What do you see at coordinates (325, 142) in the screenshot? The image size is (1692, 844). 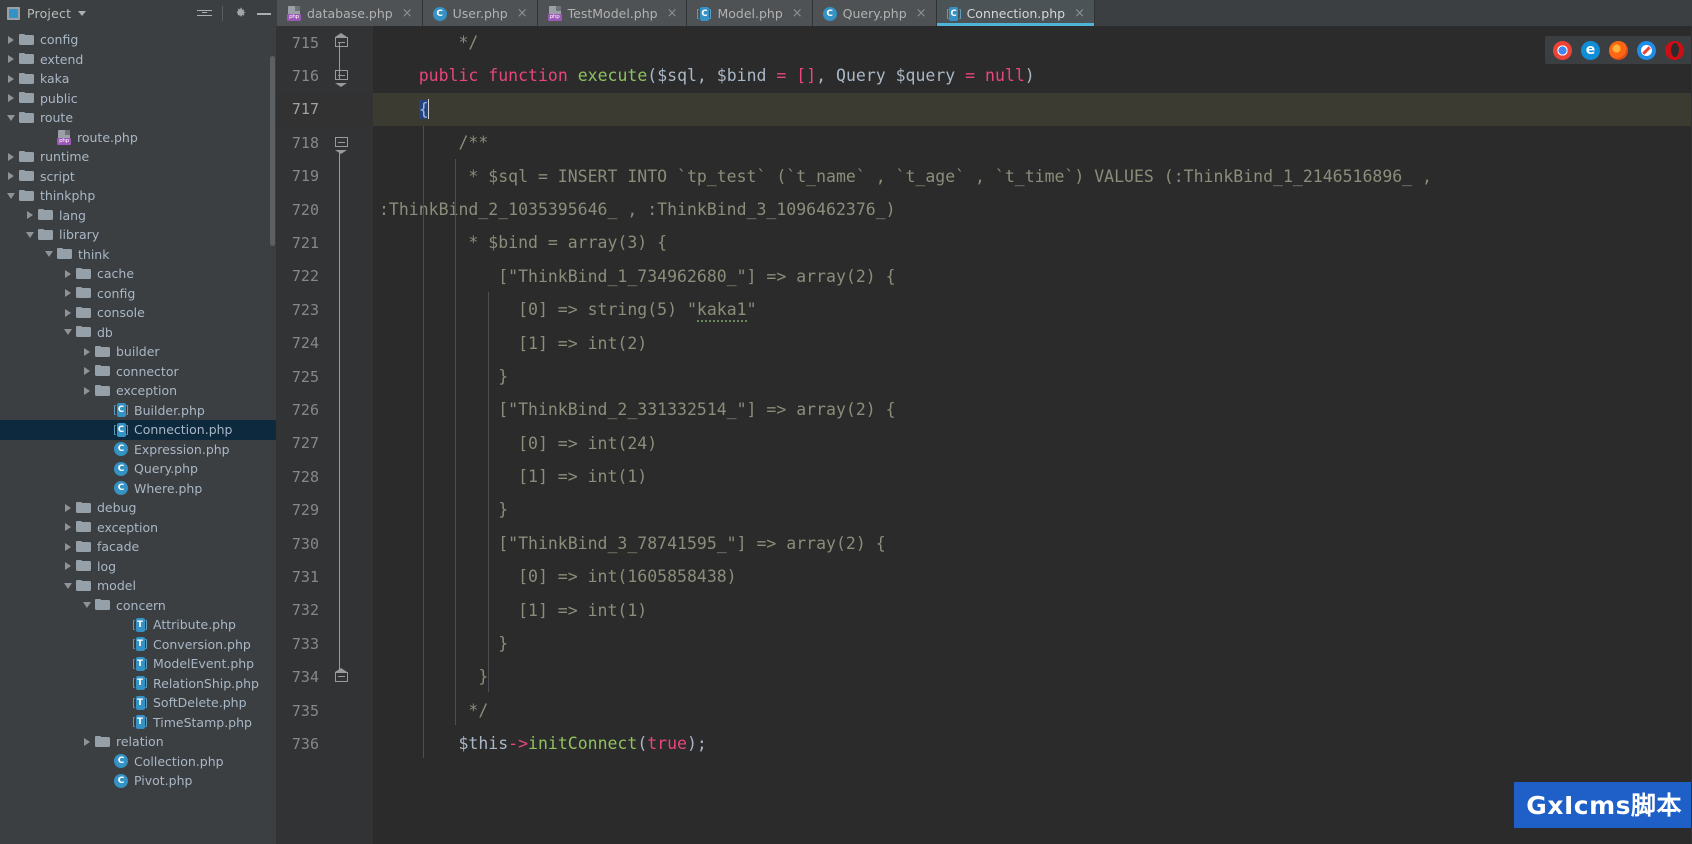 I see `line-number: 718` at bounding box center [325, 142].